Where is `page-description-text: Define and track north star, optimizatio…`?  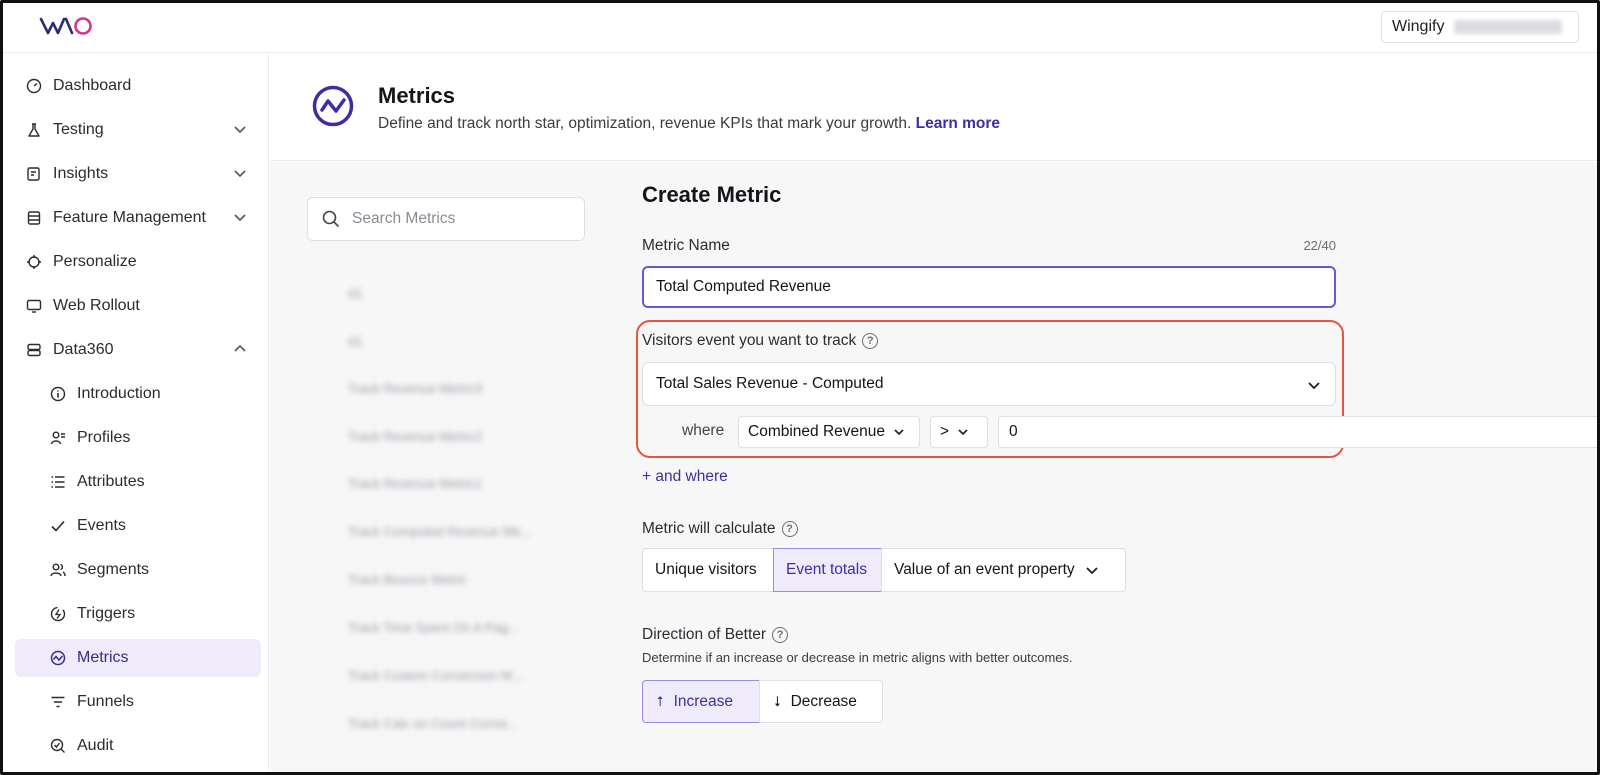
page-description-text: Define and track north star, optimizatio… is located at coordinates (645, 123).